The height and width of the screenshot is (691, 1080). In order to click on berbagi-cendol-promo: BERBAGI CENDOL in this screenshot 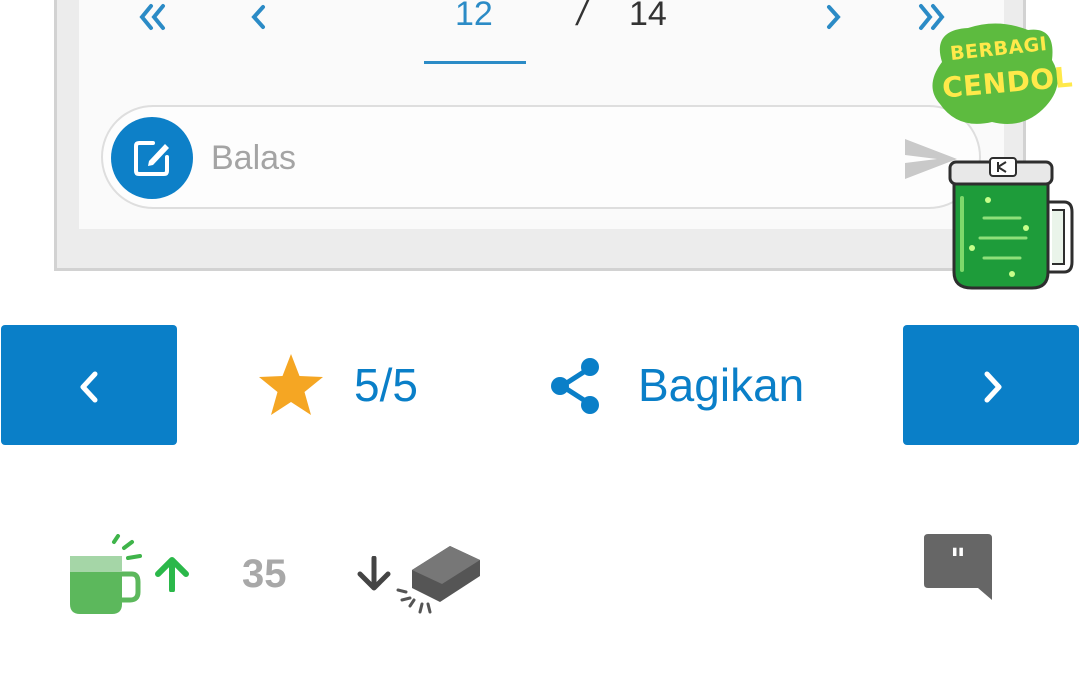, I will do `click(1002, 157)`.